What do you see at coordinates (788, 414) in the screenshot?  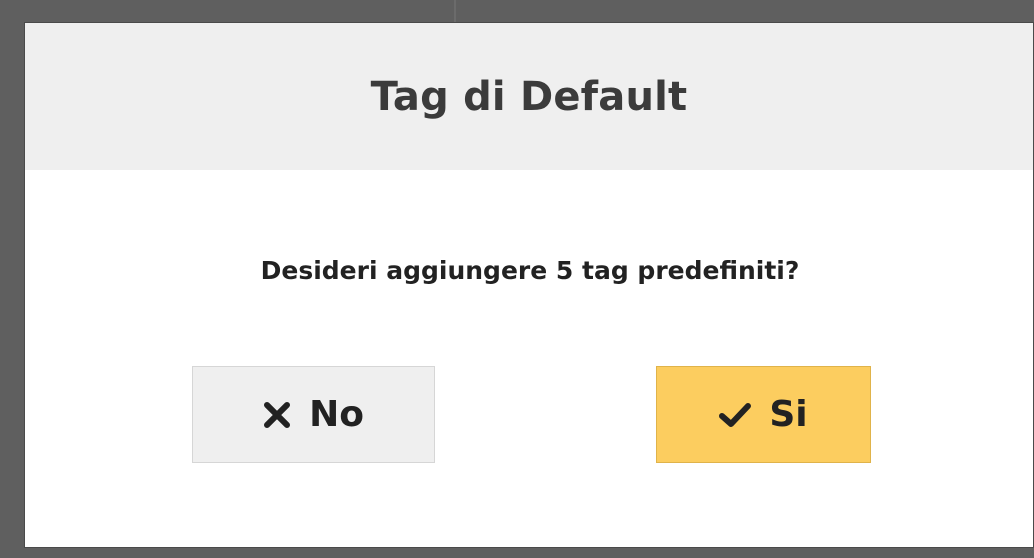 I see `yes-button-label: Si` at bounding box center [788, 414].